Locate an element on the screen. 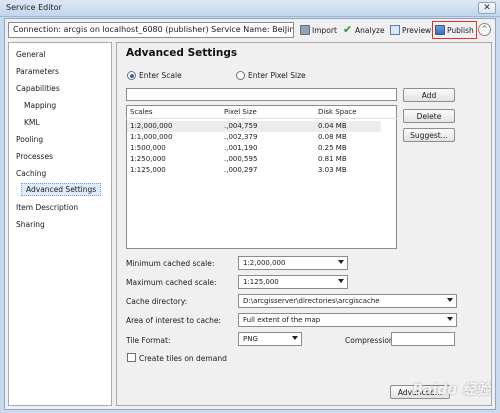 Image resolution: width=500 pixels, height=413 pixels. aoi-select: Full extent of the map is located at coordinates (347, 320).